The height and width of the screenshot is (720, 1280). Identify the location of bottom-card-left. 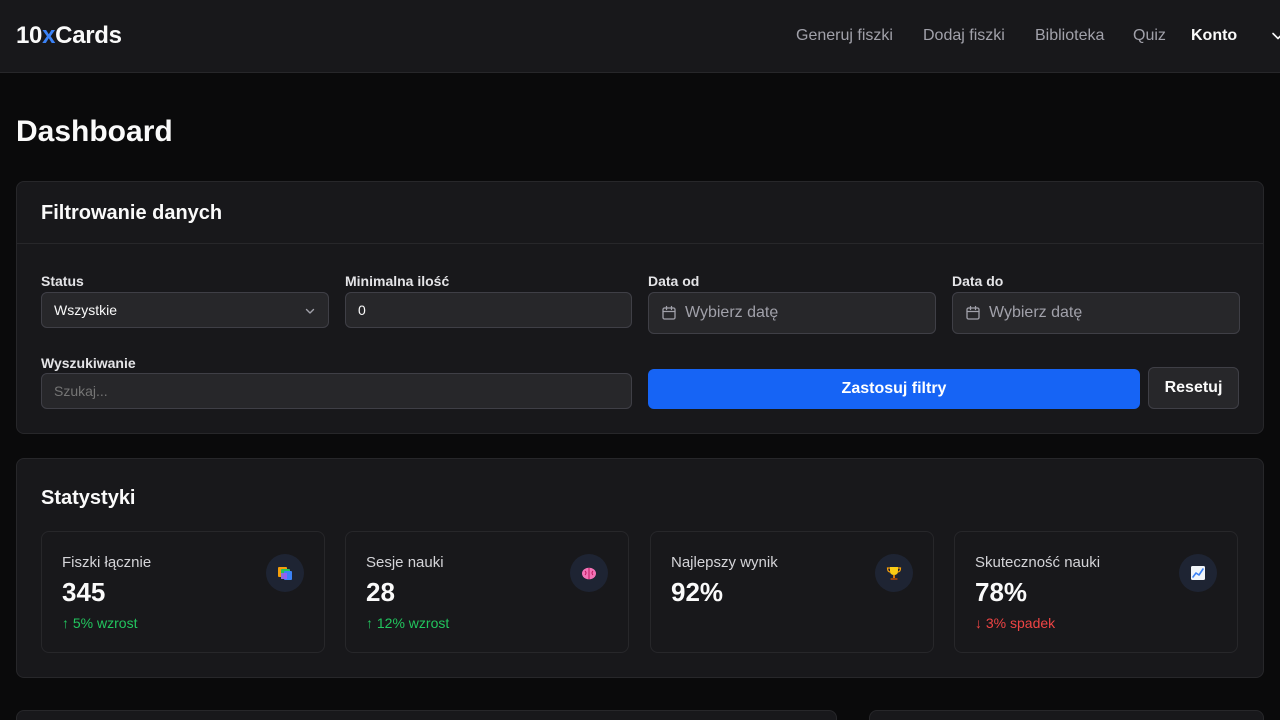
(426, 715).